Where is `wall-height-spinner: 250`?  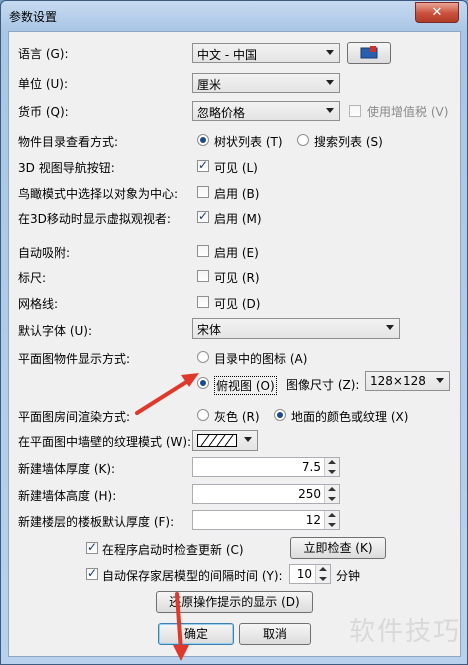 wall-height-spinner: 250 is located at coordinates (266, 494).